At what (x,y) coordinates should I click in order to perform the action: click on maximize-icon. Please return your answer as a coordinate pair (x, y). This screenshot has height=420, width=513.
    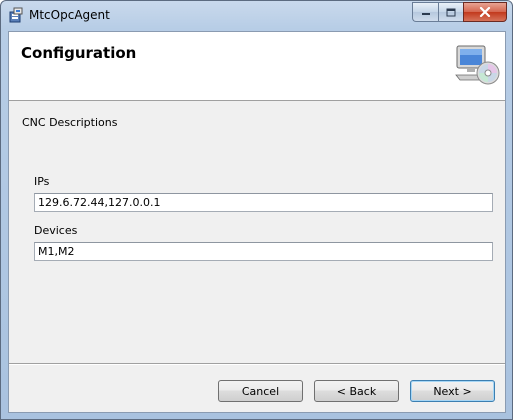
    Looking at the image, I should click on (451, 12).